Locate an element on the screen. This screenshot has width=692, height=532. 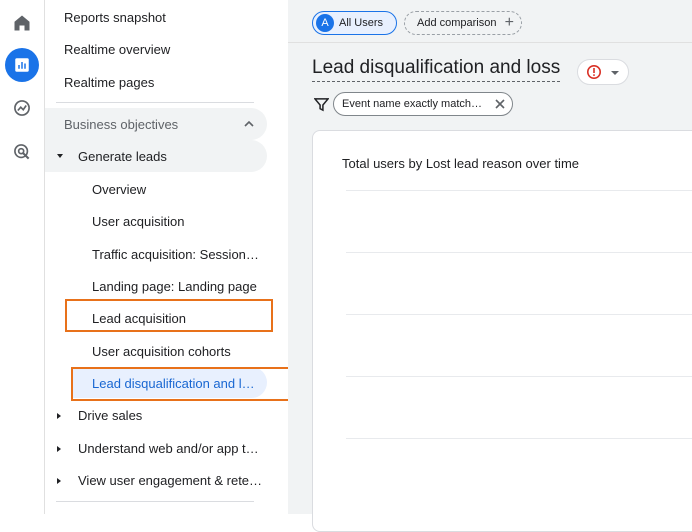
all-users-chip: A All Users is located at coordinates (354, 23).